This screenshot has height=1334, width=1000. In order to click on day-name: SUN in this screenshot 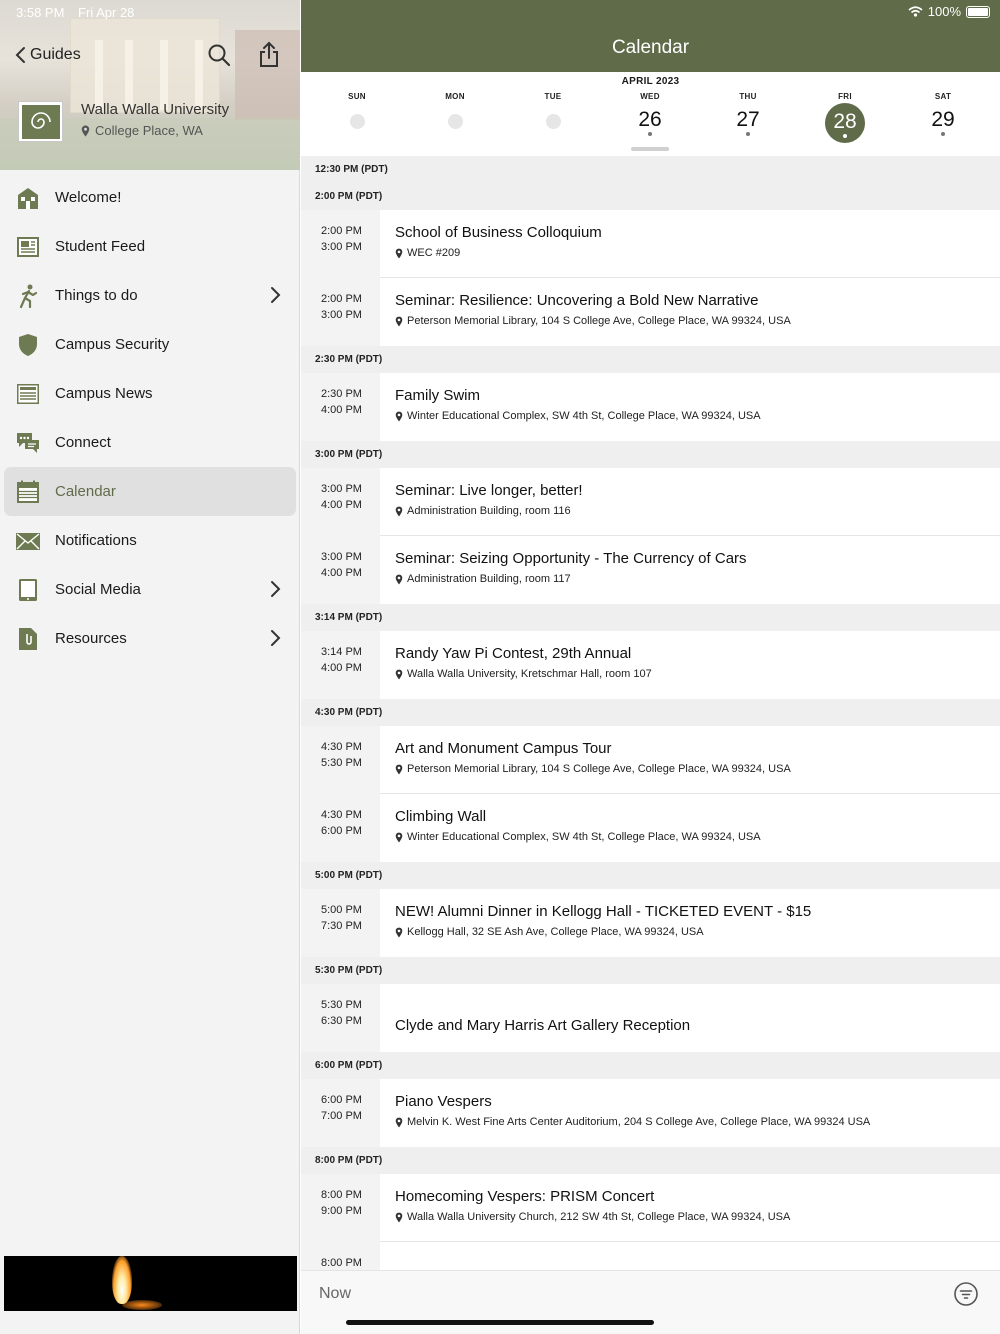, I will do `click(357, 96)`.